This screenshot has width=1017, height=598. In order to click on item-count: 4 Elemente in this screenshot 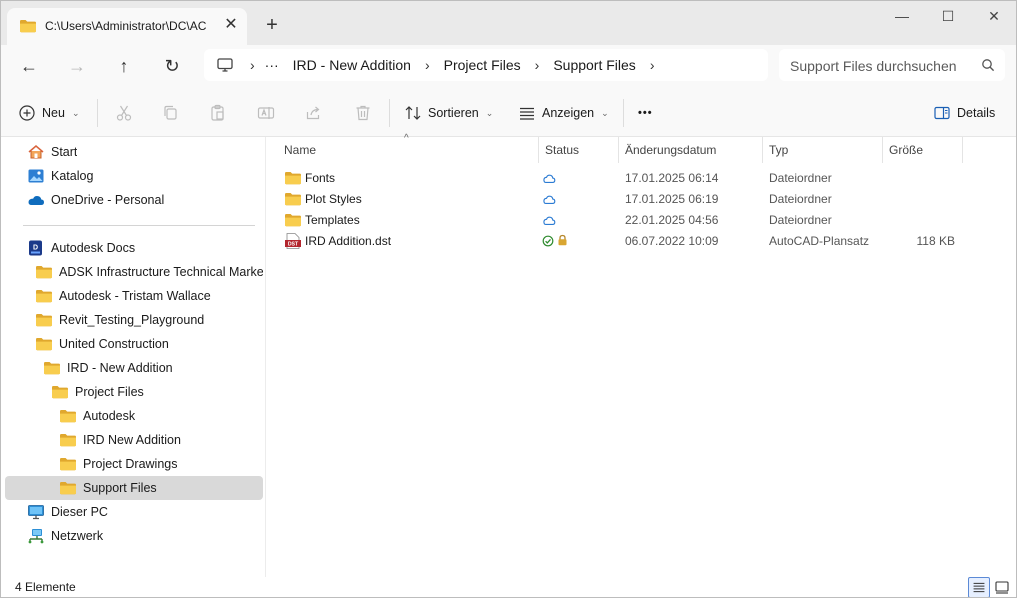, I will do `click(45, 587)`.